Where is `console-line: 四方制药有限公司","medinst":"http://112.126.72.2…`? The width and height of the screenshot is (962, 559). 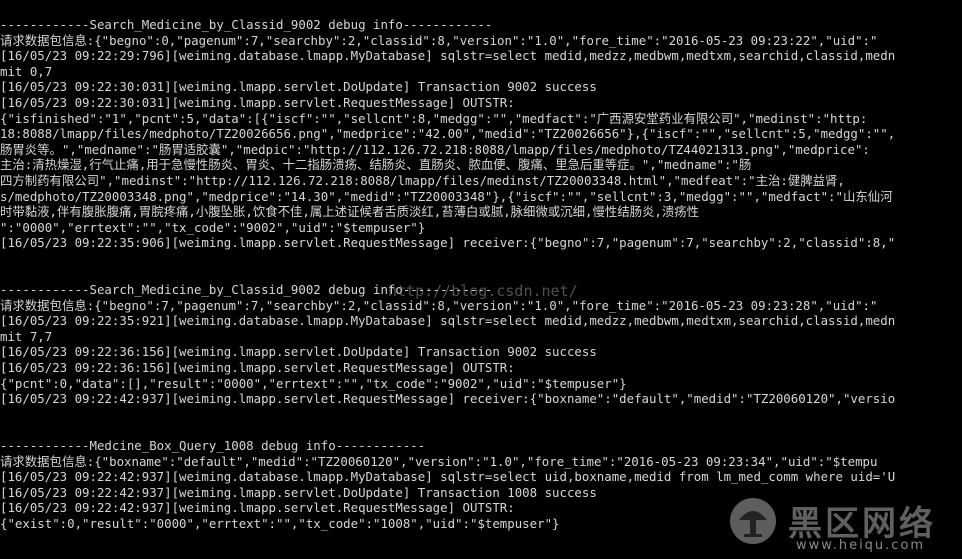 console-line: 四方制药有限公司","medinst":"http://112.126.72.2… is located at coordinates (422, 180).